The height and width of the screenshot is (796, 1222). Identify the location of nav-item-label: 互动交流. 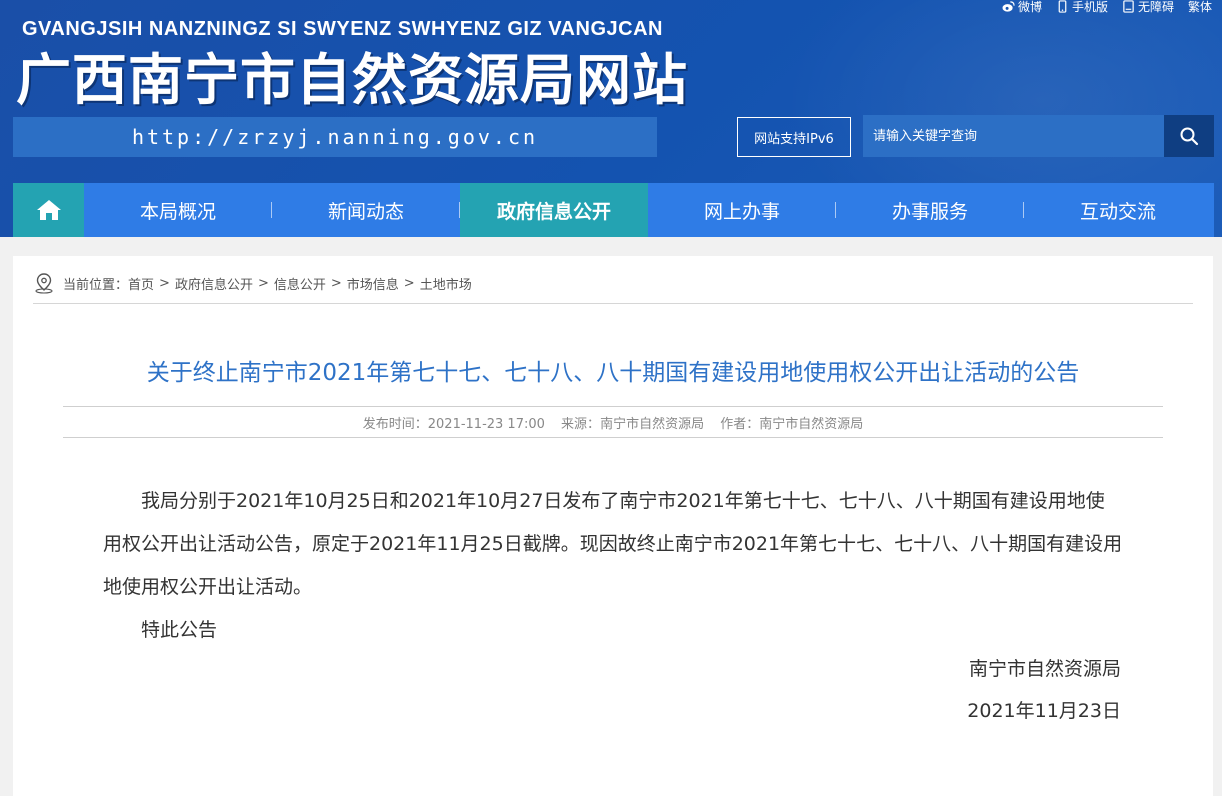
(1117, 211).